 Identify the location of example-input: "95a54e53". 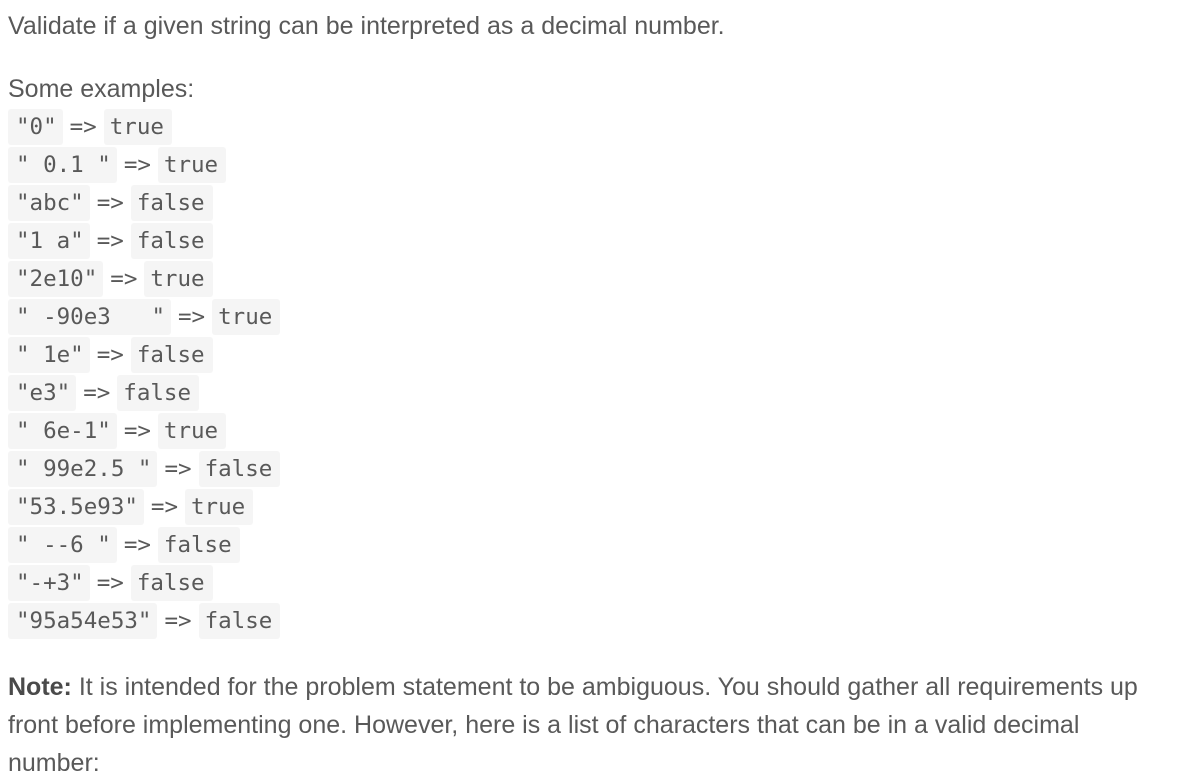
(83, 621).